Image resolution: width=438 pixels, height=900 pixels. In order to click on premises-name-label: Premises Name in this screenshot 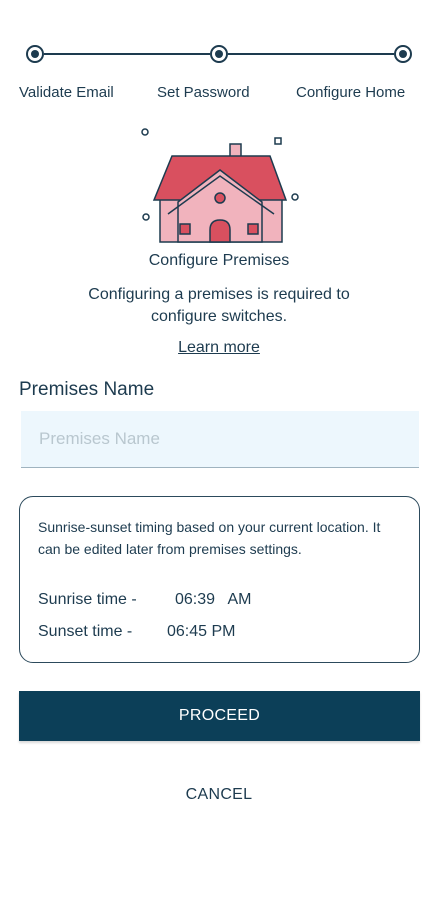, I will do `click(87, 389)`.